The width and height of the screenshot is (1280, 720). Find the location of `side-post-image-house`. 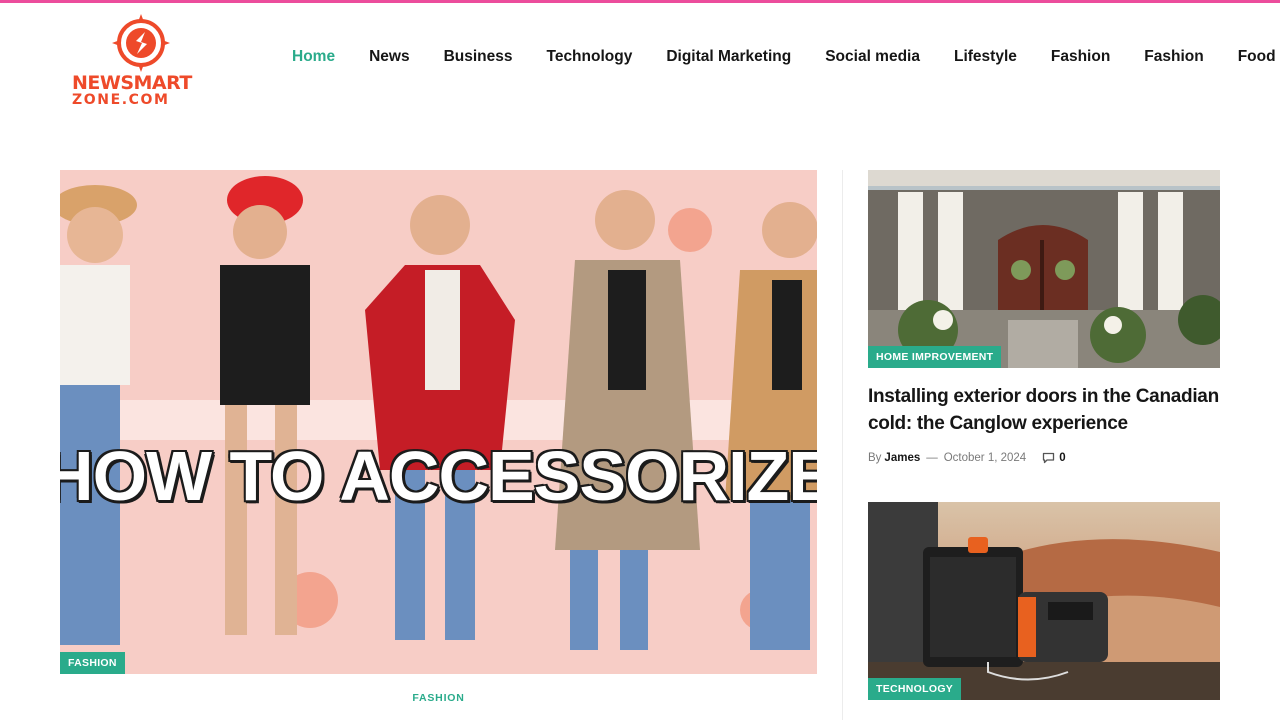

side-post-image-house is located at coordinates (1044, 269).